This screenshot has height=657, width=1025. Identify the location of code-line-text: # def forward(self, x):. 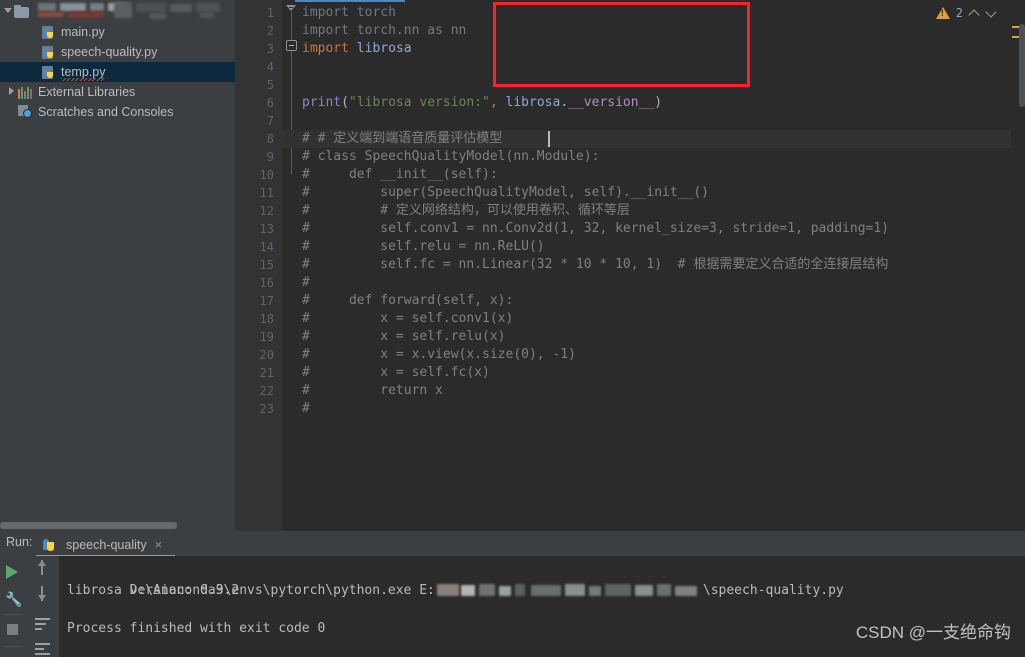
(408, 300).